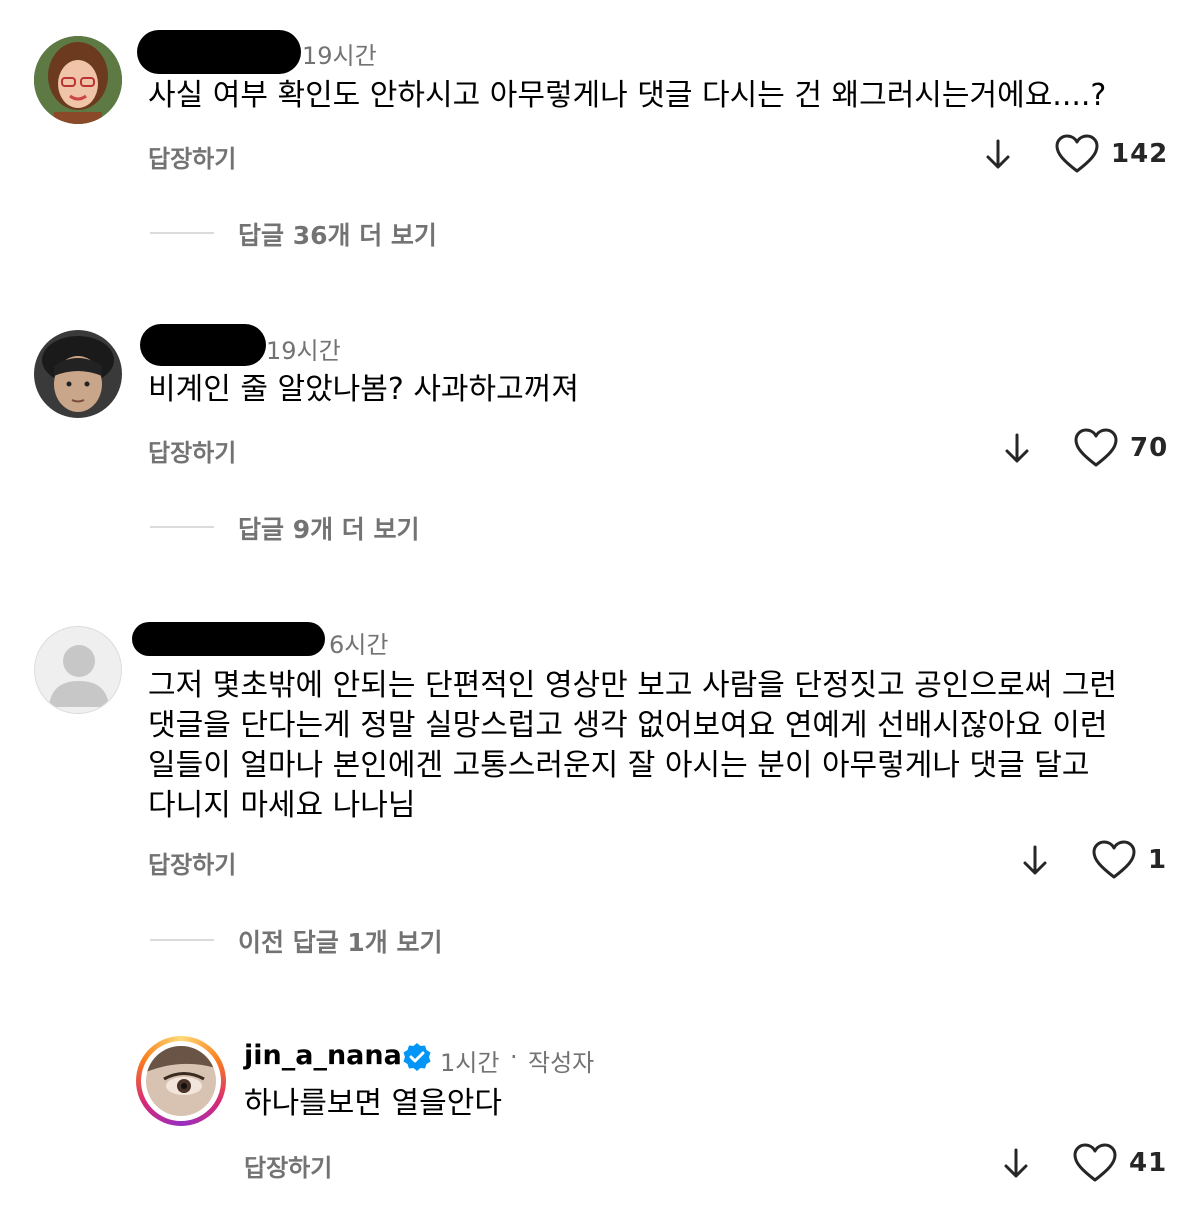 The height and width of the screenshot is (1213, 1200). What do you see at coordinates (337, 234) in the screenshot?
I see `view-more-replies: 답글 36개 더 보기` at bounding box center [337, 234].